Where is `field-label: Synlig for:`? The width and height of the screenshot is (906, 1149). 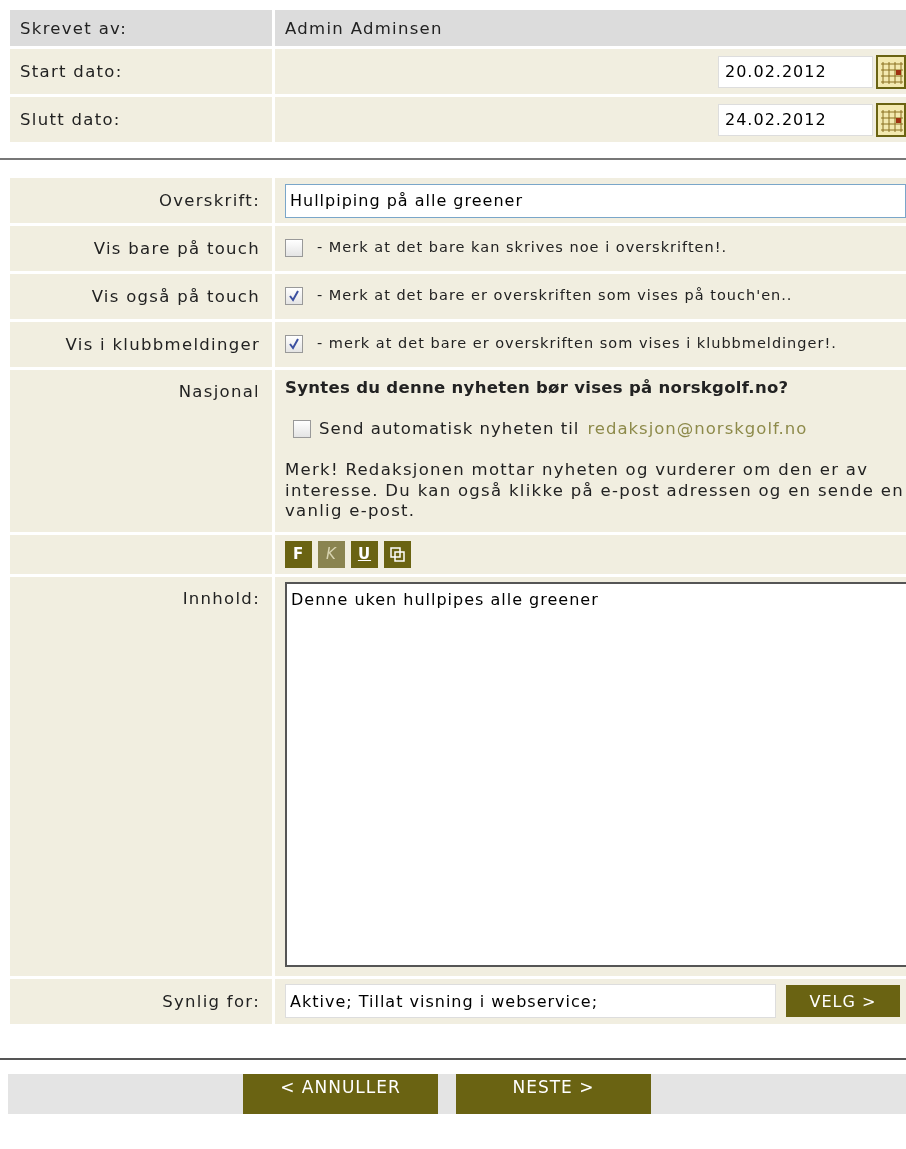 field-label: Synlig for: is located at coordinates (211, 1001).